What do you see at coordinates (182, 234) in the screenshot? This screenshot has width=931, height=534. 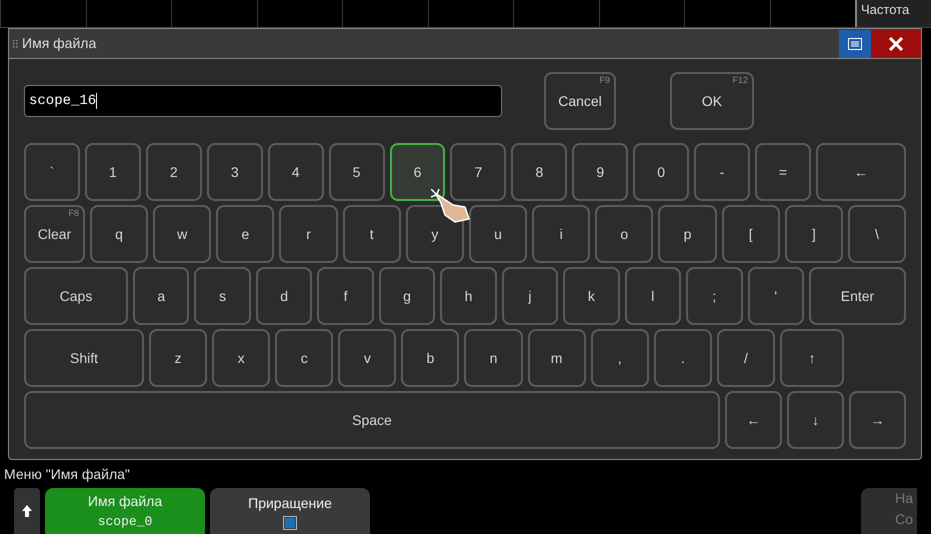 I see `keyboard-key: w` at bounding box center [182, 234].